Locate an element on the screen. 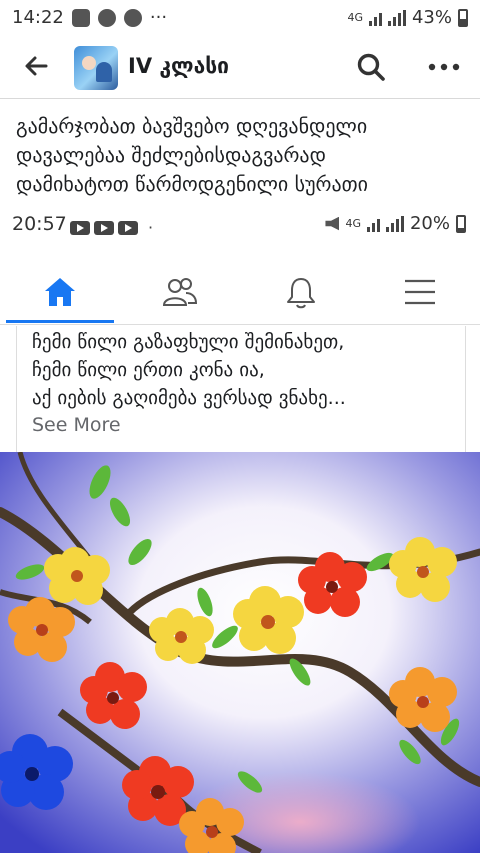 The height and width of the screenshot is (853, 480). tab-notifications is located at coordinates (301, 292).